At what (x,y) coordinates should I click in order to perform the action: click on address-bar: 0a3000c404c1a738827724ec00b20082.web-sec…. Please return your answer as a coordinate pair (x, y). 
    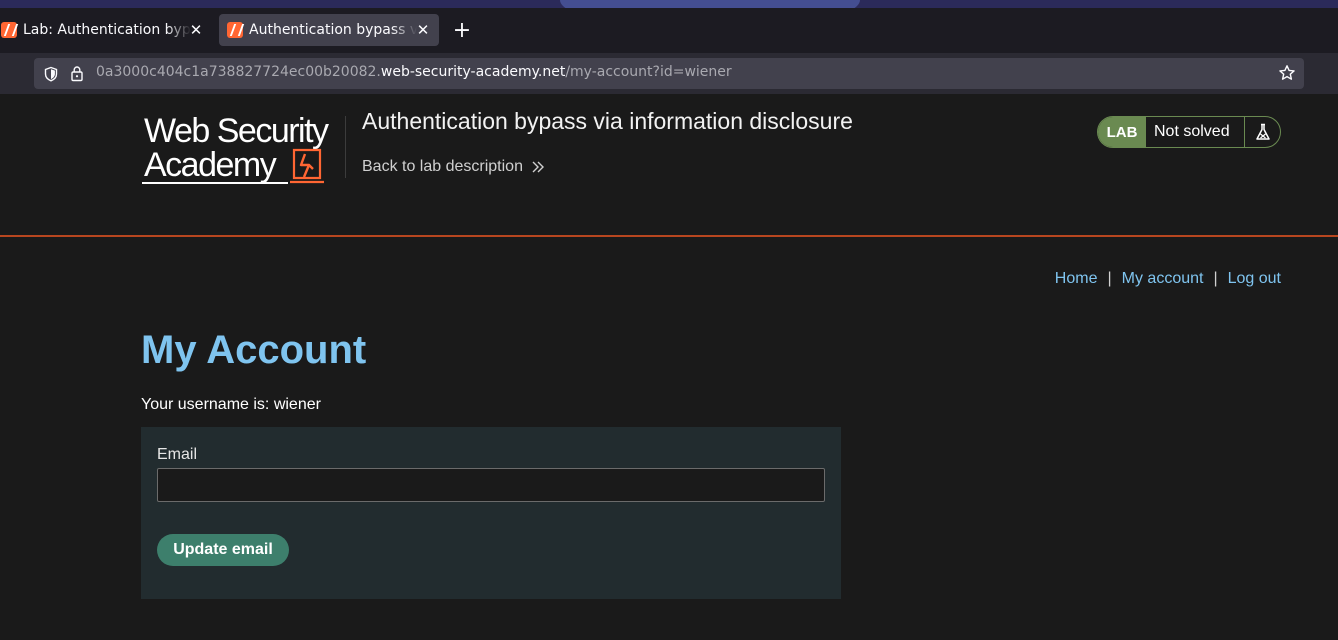
    Looking at the image, I should click on (669, 73).